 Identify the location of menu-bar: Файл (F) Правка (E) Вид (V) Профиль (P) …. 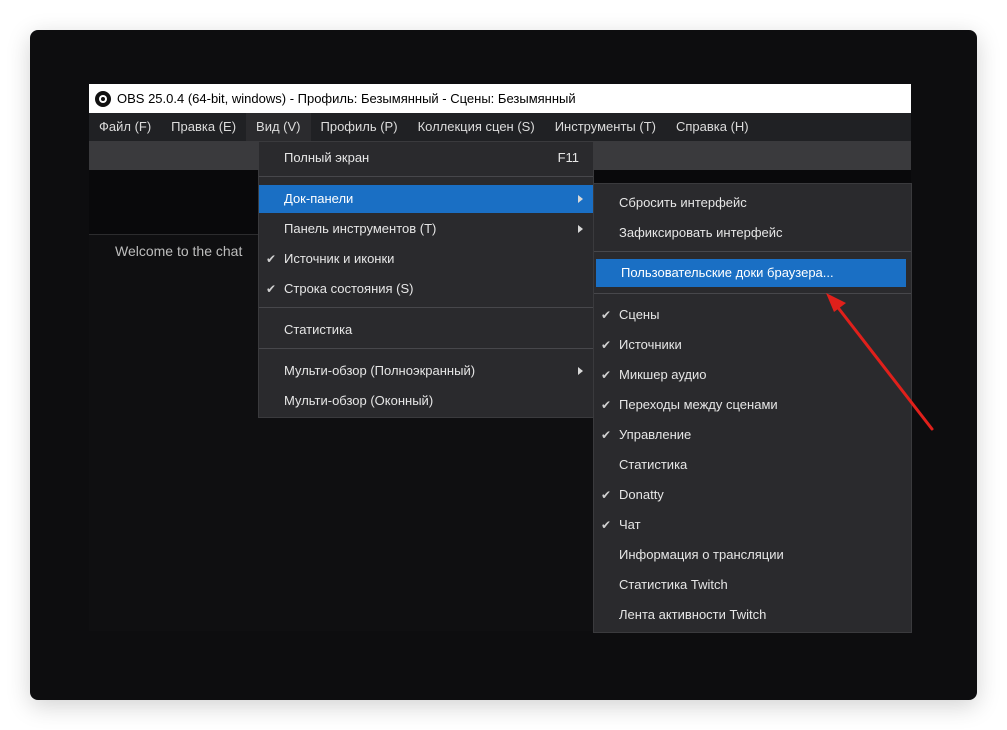
(500, 127).